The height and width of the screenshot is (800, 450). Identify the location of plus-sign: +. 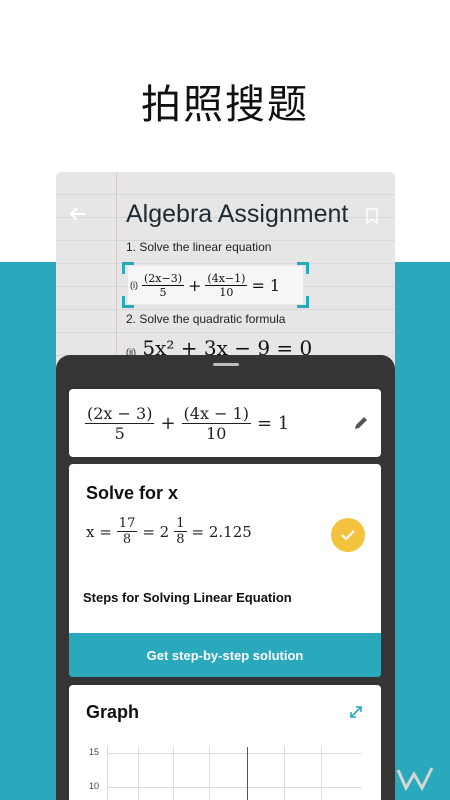
(195, 285).